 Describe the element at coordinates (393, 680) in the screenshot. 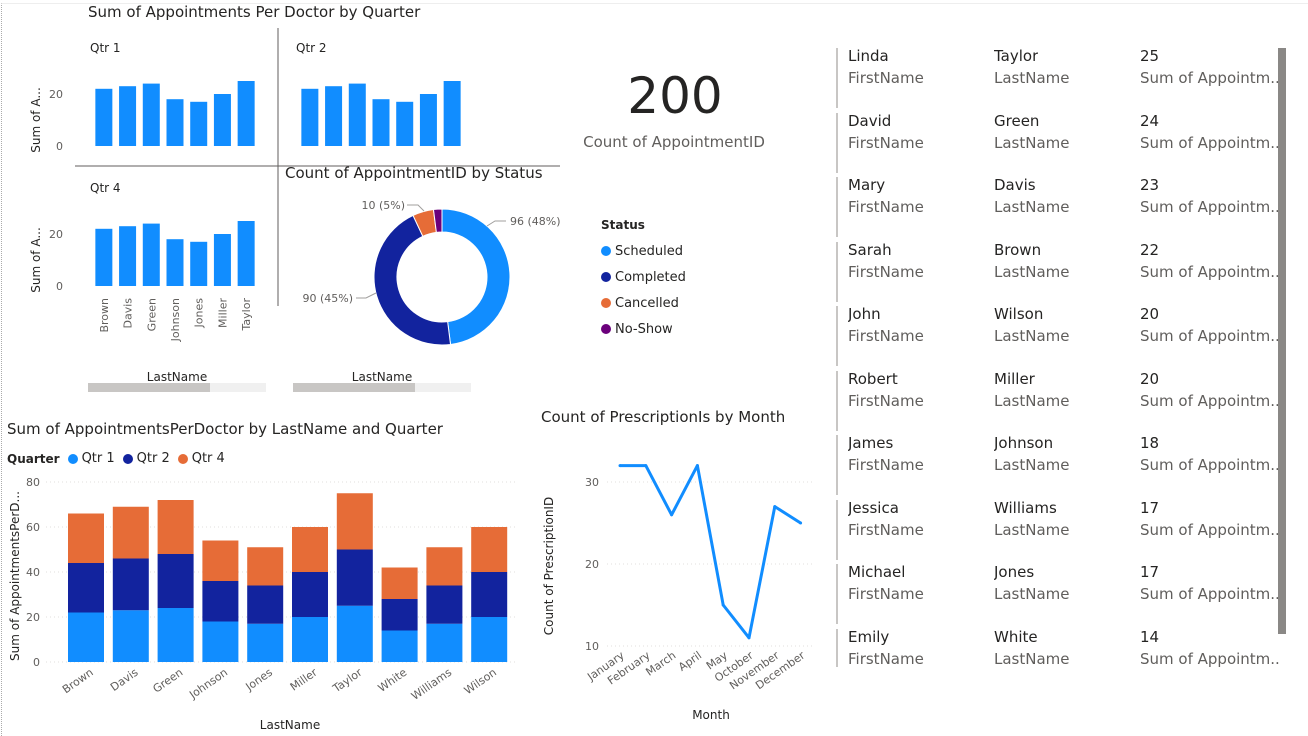

I see `x-tick-label: White` at that location.